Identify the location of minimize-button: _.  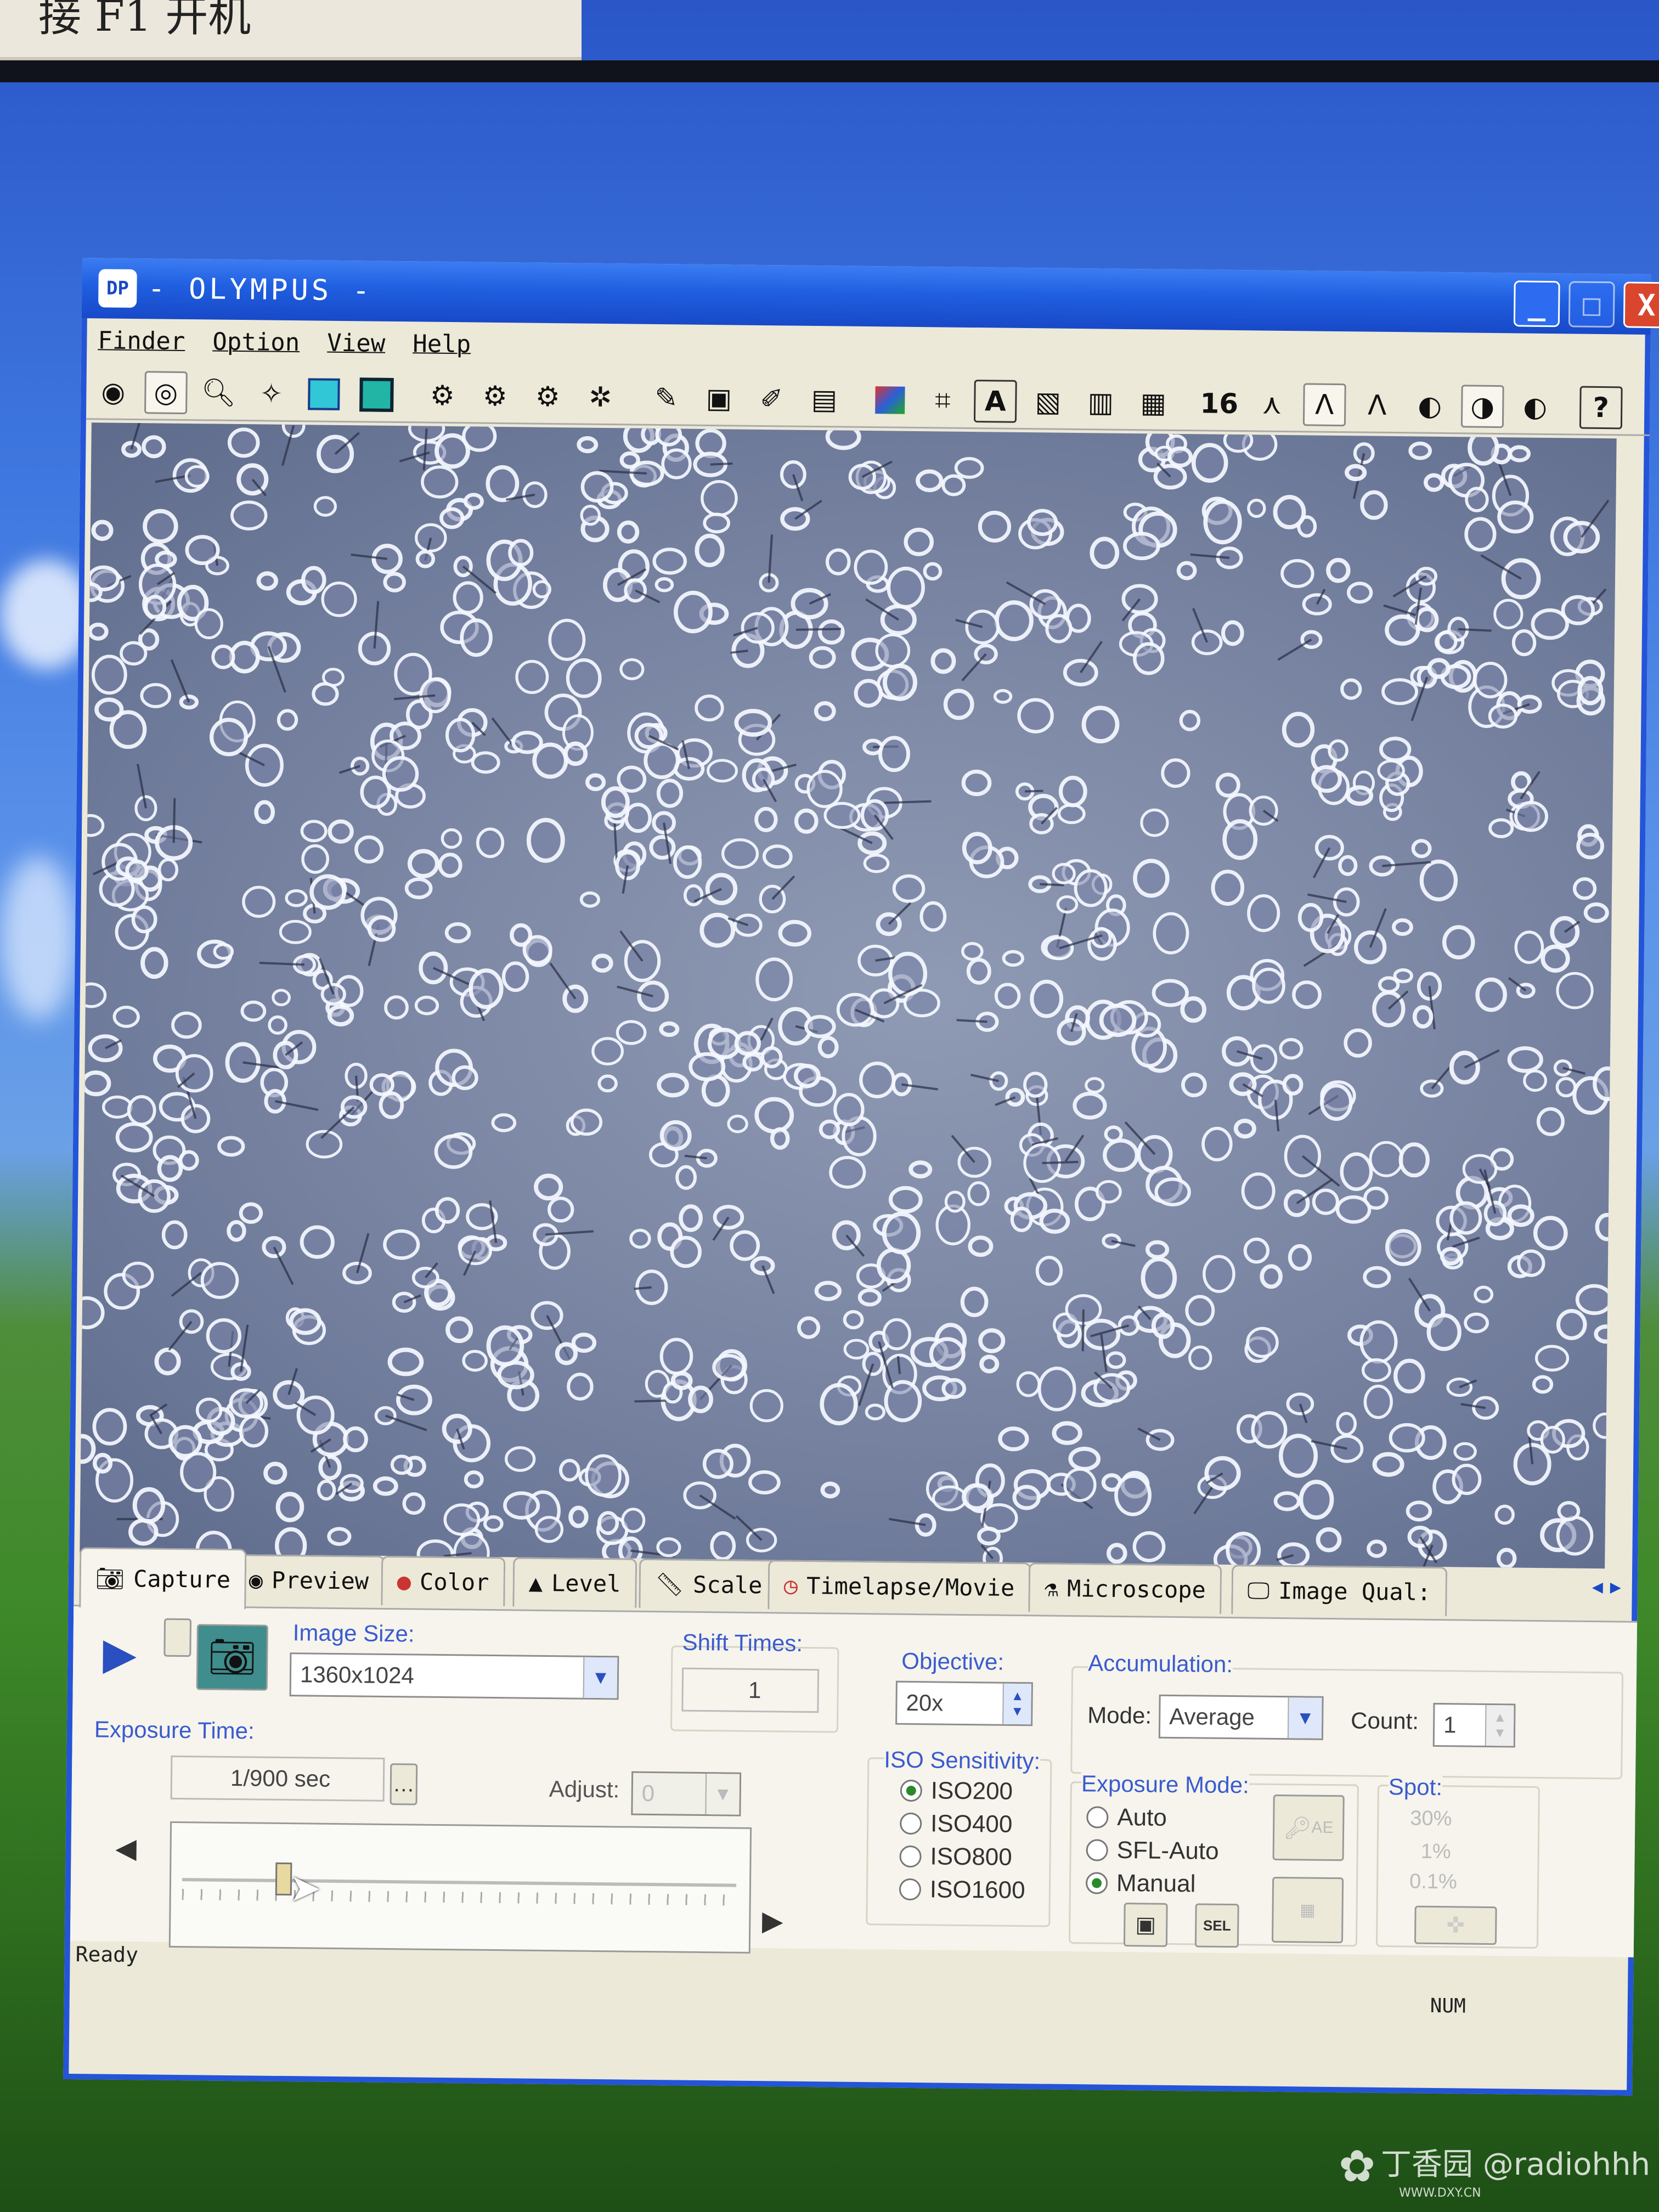
(1537, 304).